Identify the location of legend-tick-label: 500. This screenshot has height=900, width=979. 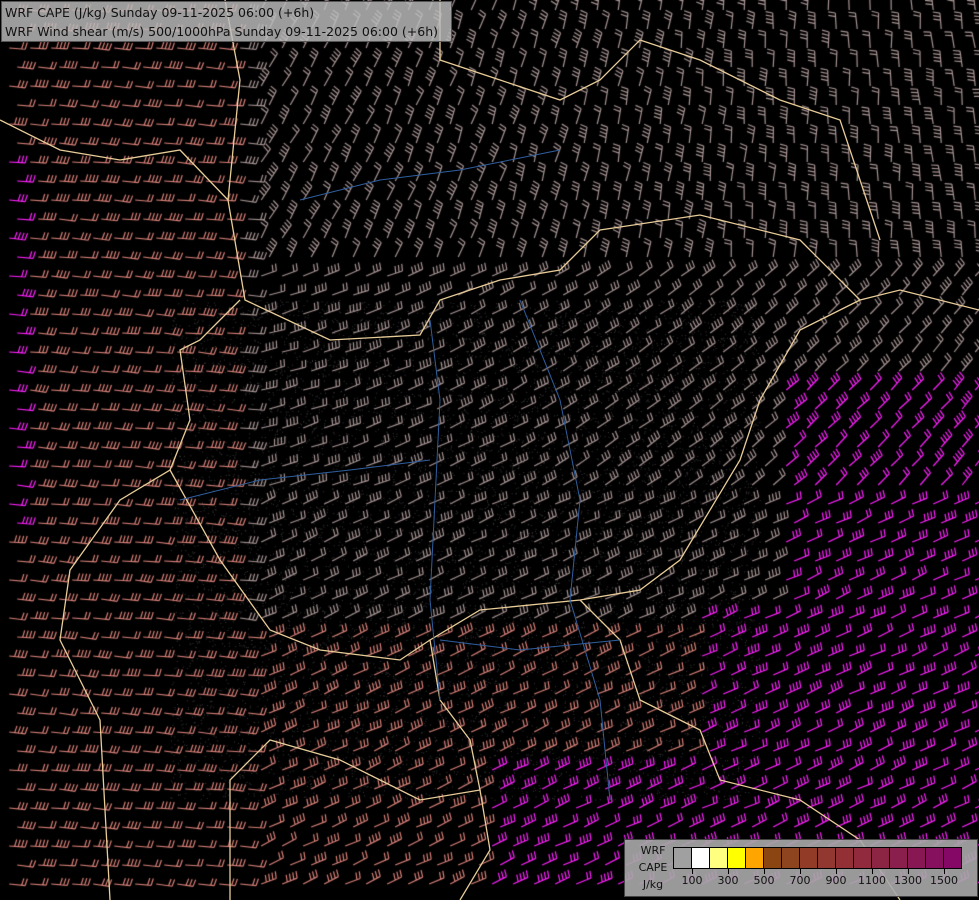
(764, 880).